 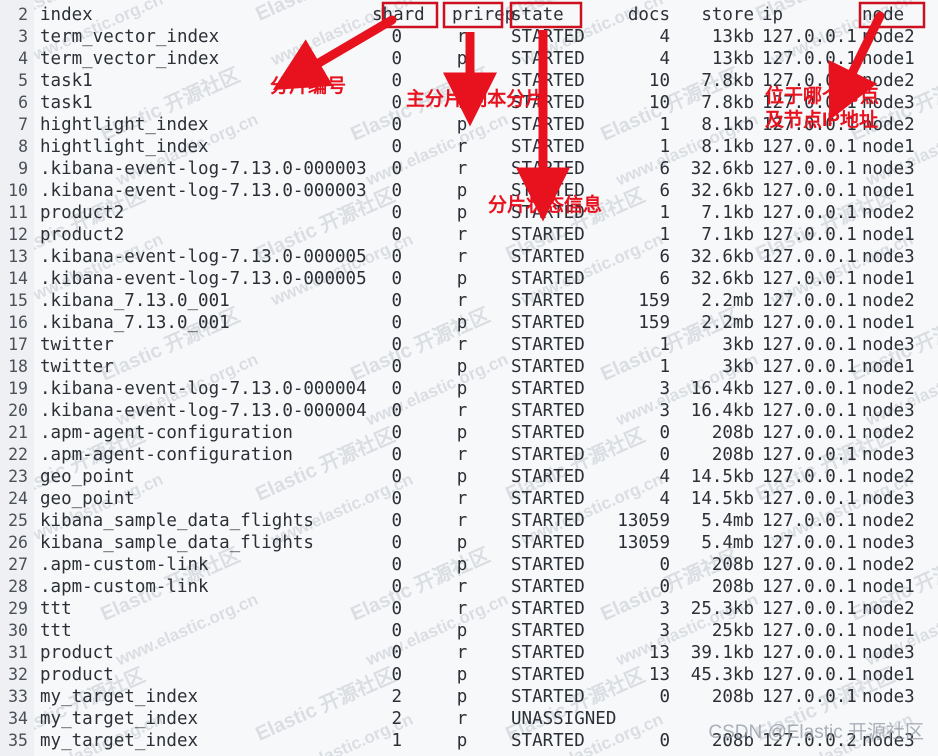 What do you see at coordinates (56, 631) in the screenshot?
I see `cell-index: ttt` at bounding box center [56, 631].